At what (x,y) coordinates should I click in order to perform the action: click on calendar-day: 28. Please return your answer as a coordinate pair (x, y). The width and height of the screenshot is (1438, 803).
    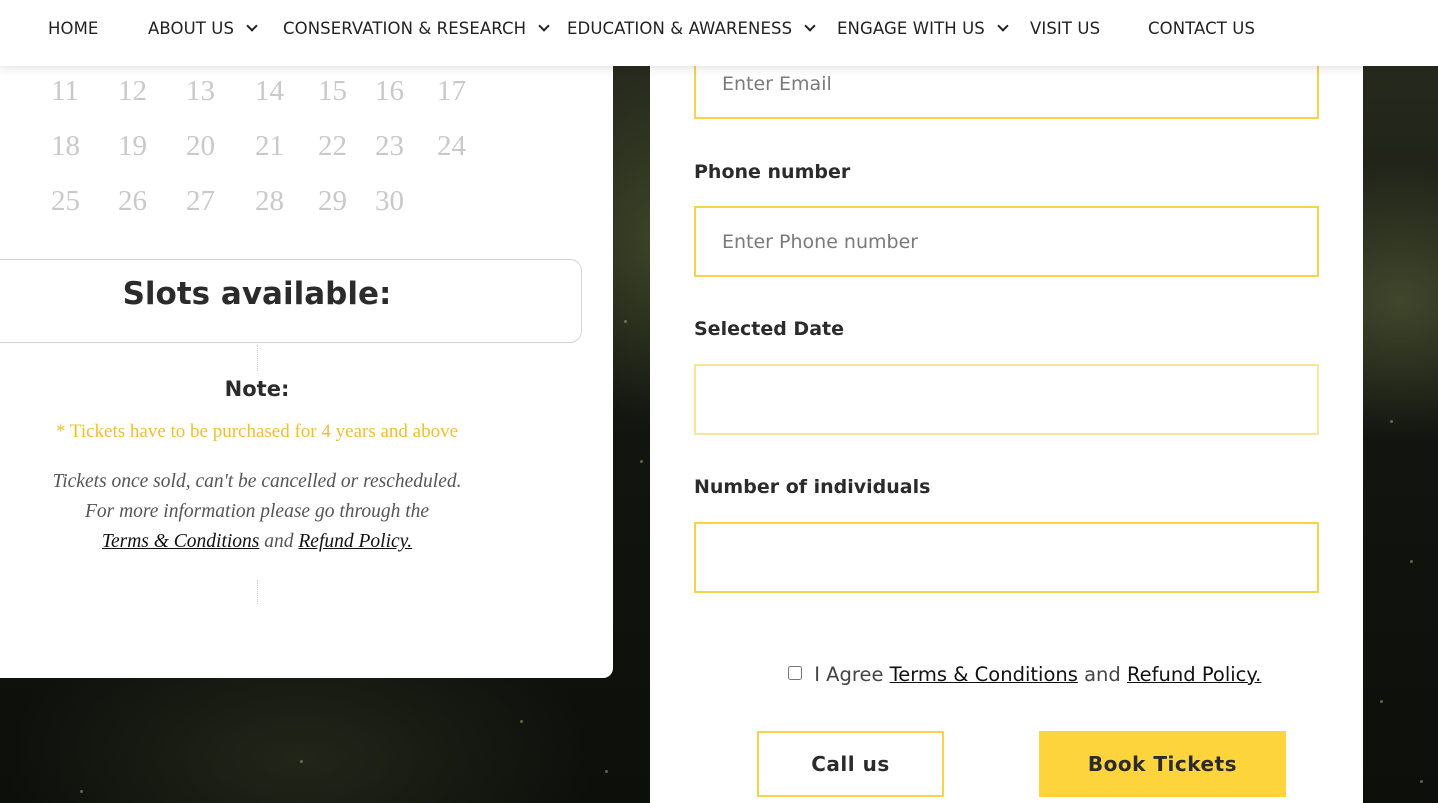
    Looking at the image, I should click on (269, 201).